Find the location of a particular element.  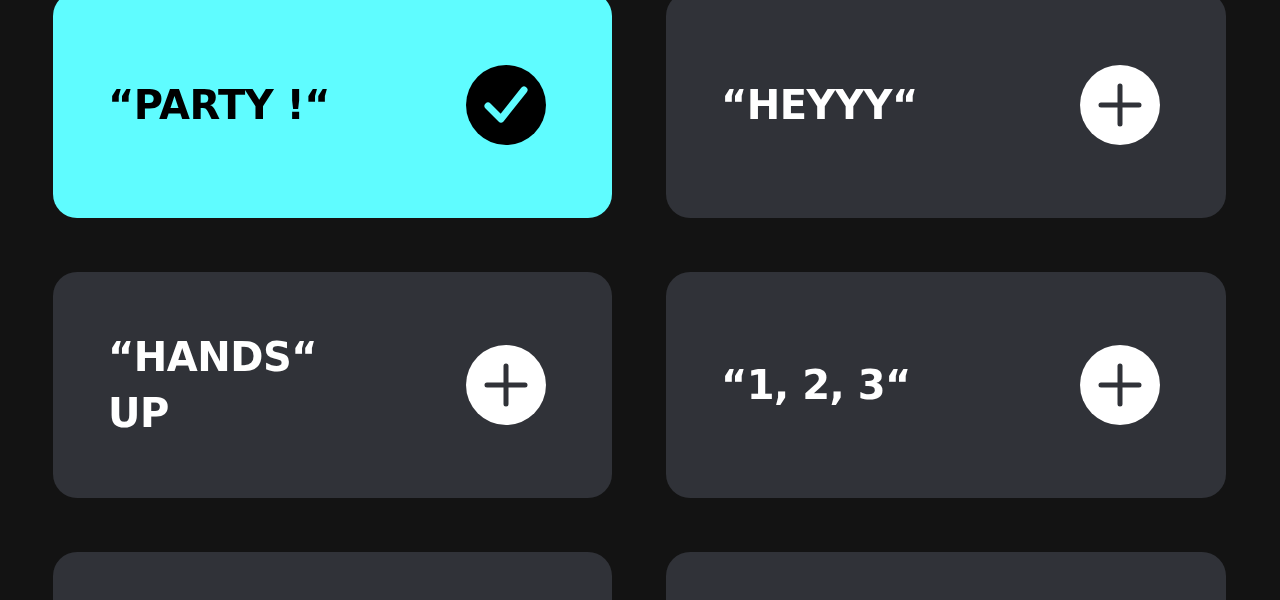

option-label: “PARTY !“ is located at coordinates (219, 105).